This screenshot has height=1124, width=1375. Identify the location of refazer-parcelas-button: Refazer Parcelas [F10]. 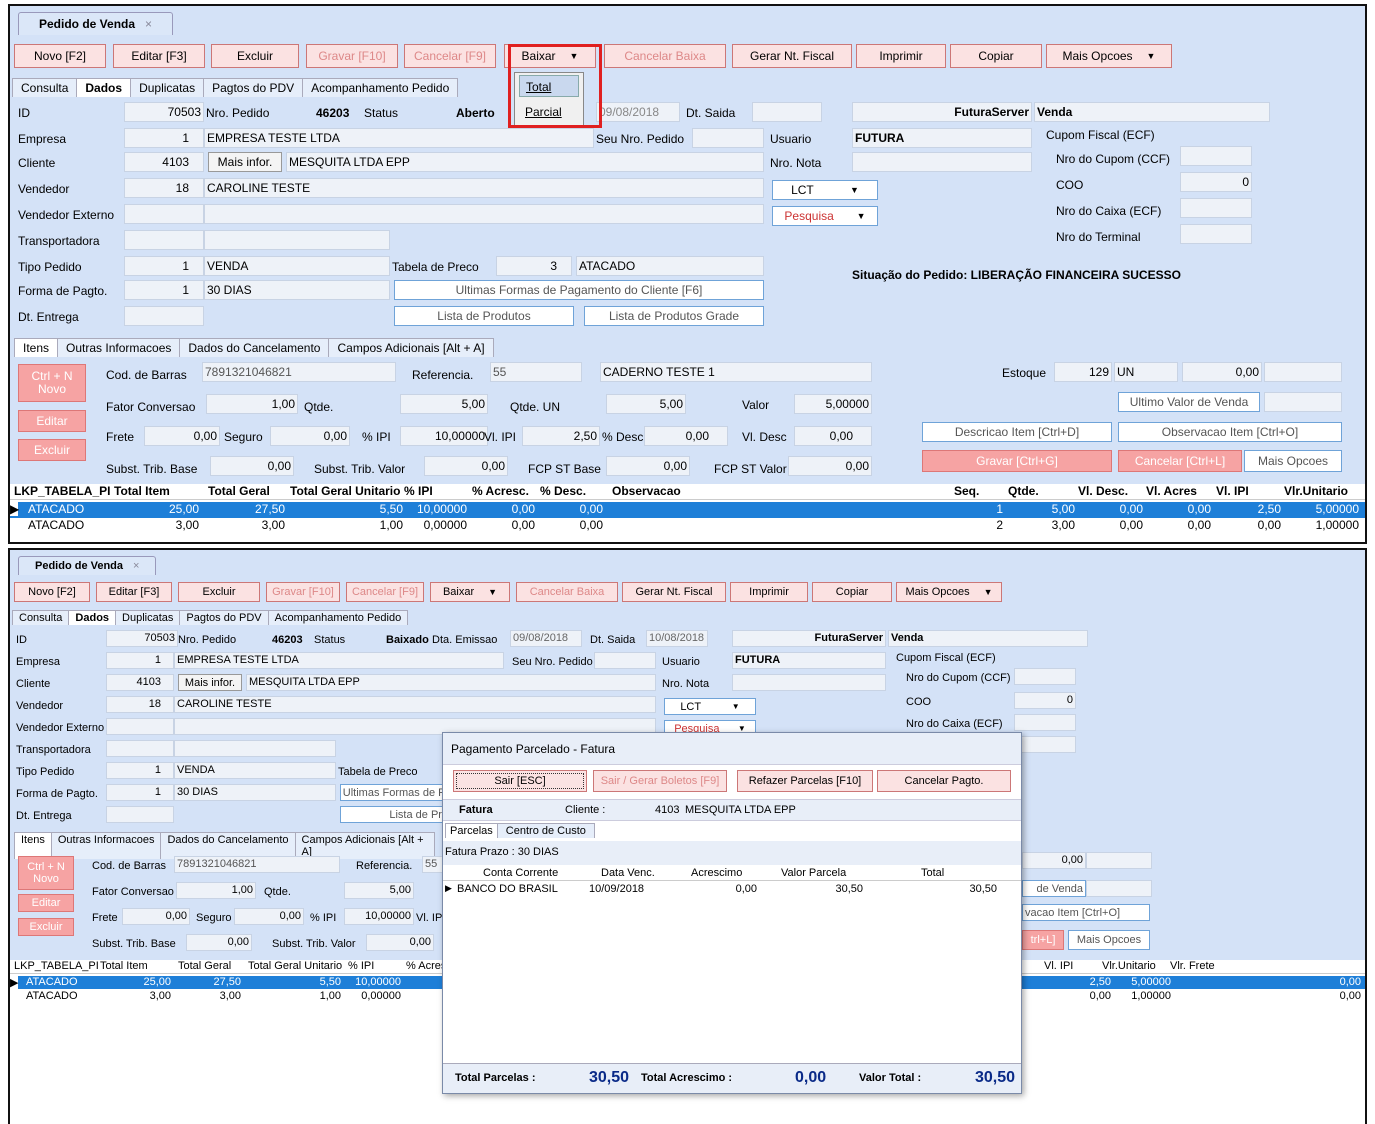
(805, 781).